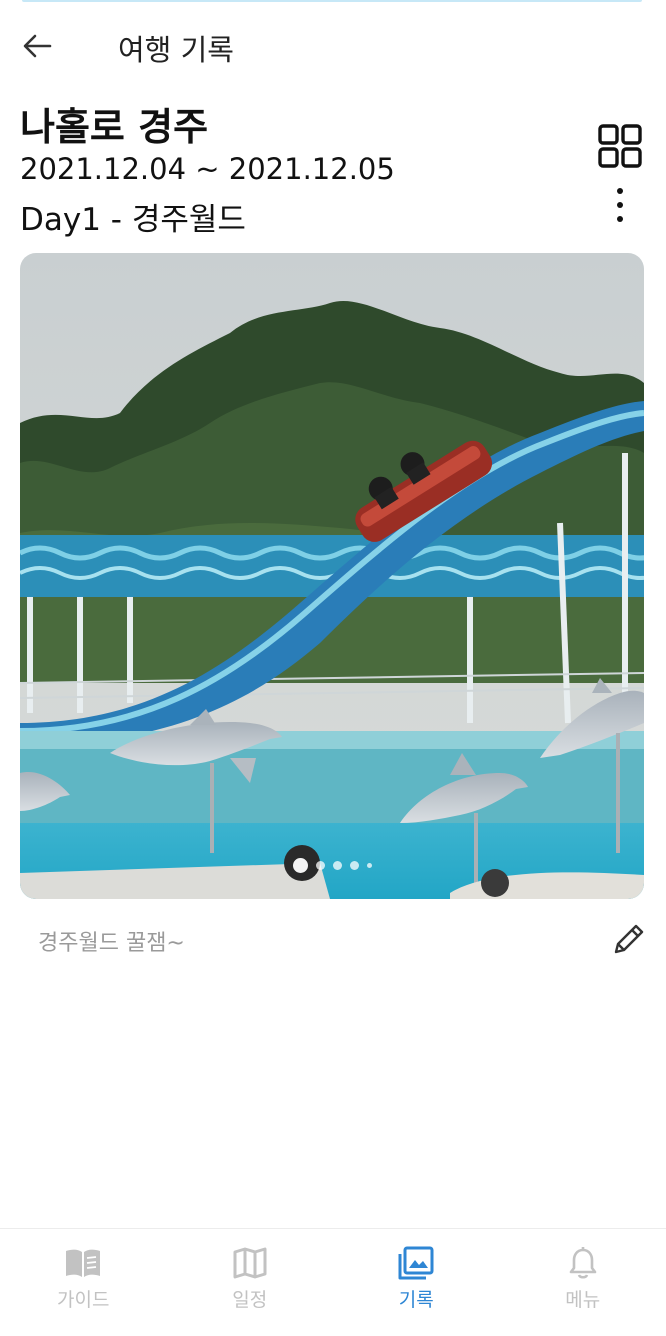 This screenshot has width=666, height=1336. What do you see at coordinates (583, 1282) in the screenshot?
I see `nav-item-menu: 메뉴` at bounding box center [583, 1282].